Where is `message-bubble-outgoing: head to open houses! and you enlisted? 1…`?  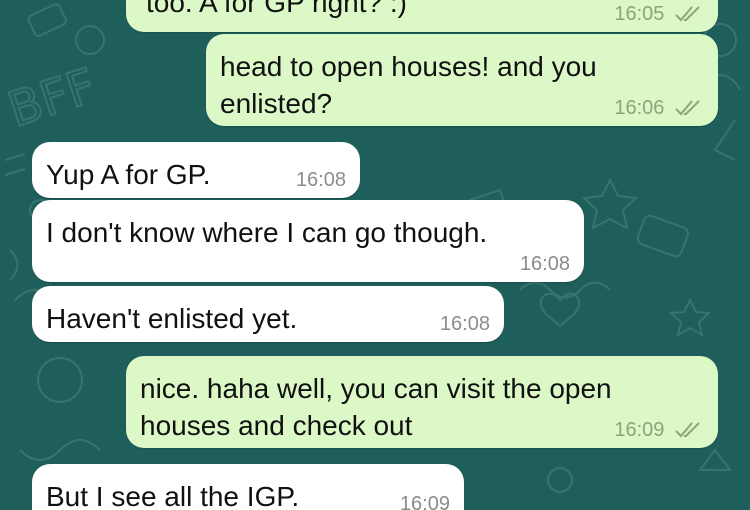
message-bubble-outgoing: head to open houses! and you enlisted? 1… is located at coordinates (462, 80).